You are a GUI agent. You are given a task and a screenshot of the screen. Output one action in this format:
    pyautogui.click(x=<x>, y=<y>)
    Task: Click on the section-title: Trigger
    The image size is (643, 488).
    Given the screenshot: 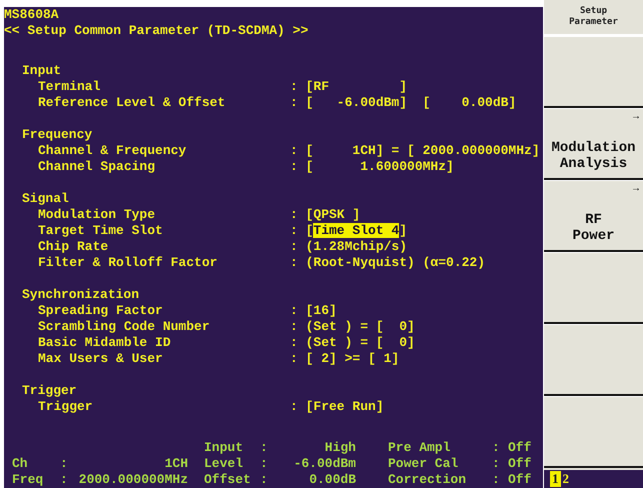 What is the action you would take?
    pyautogui.click(x=49, y=391)
    